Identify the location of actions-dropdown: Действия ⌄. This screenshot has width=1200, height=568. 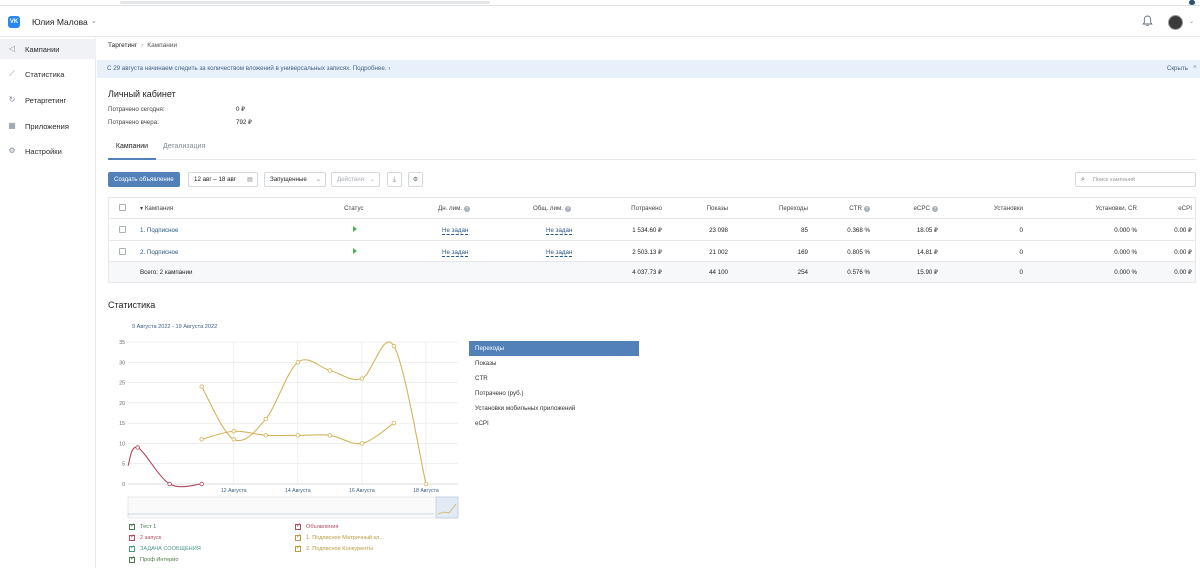
(355, 179).